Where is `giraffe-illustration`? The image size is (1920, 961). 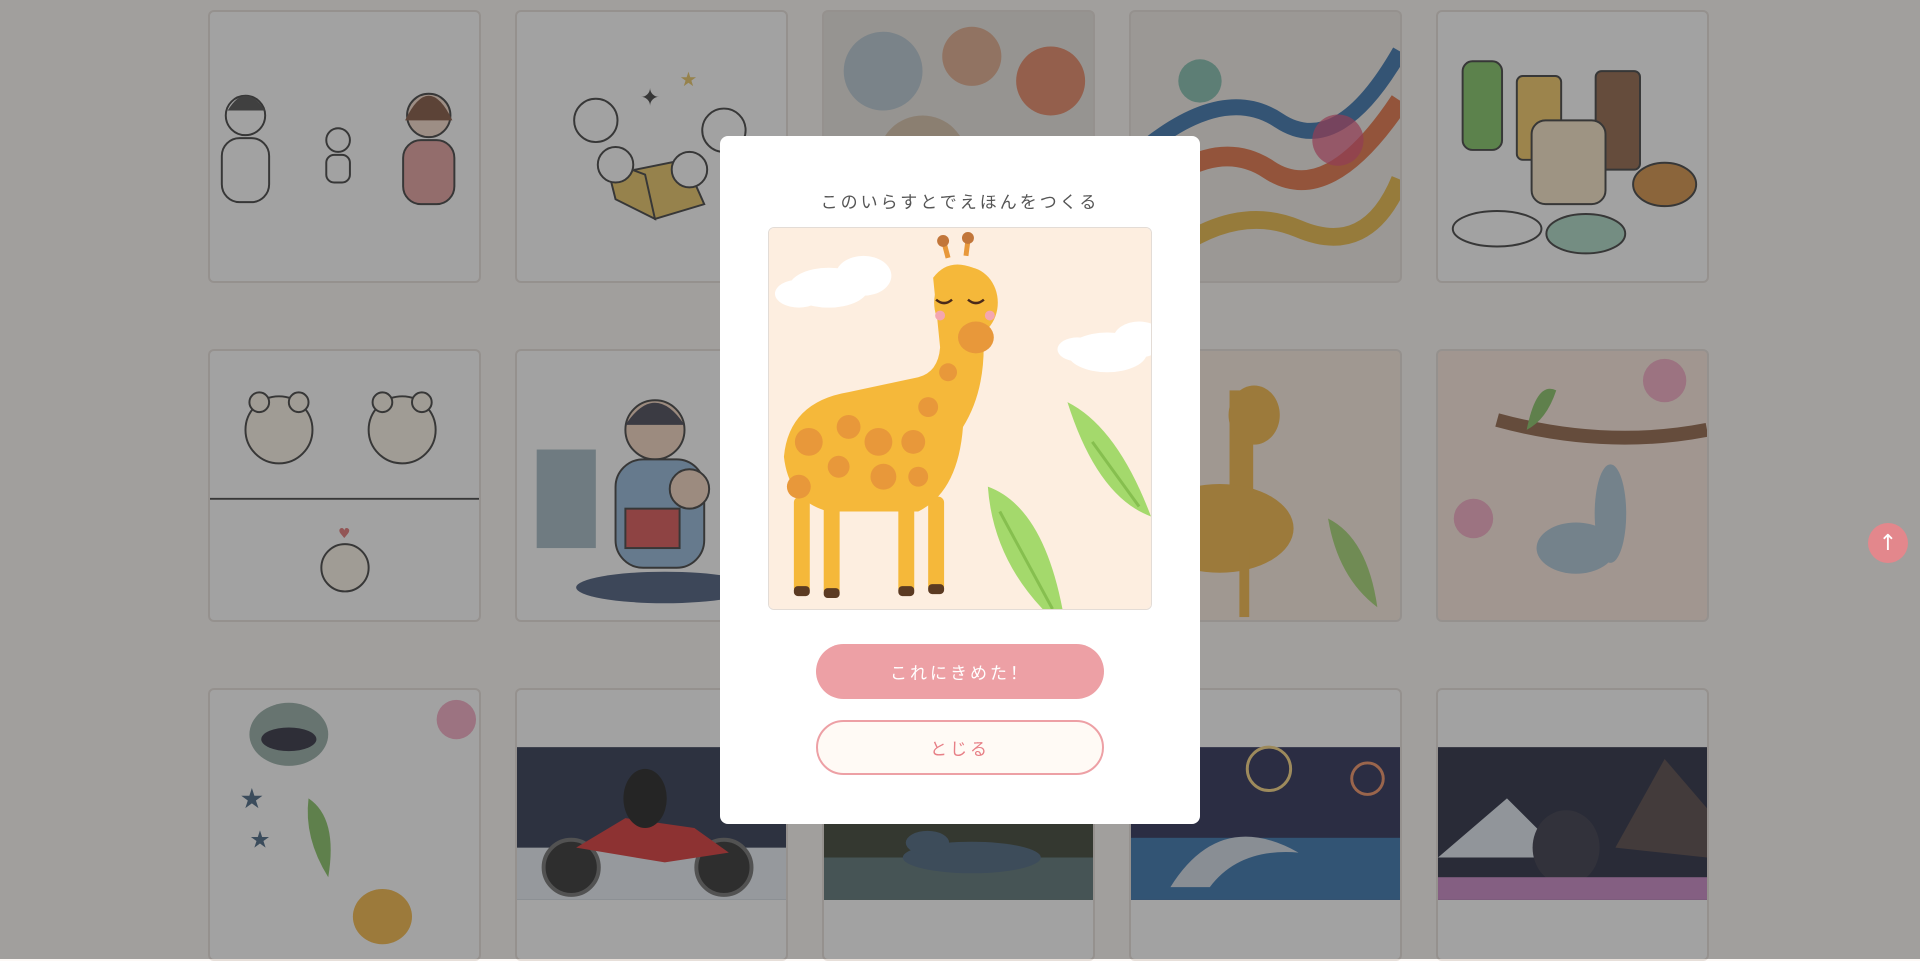 giraffe-illustration is located at coordinates (960, 418).